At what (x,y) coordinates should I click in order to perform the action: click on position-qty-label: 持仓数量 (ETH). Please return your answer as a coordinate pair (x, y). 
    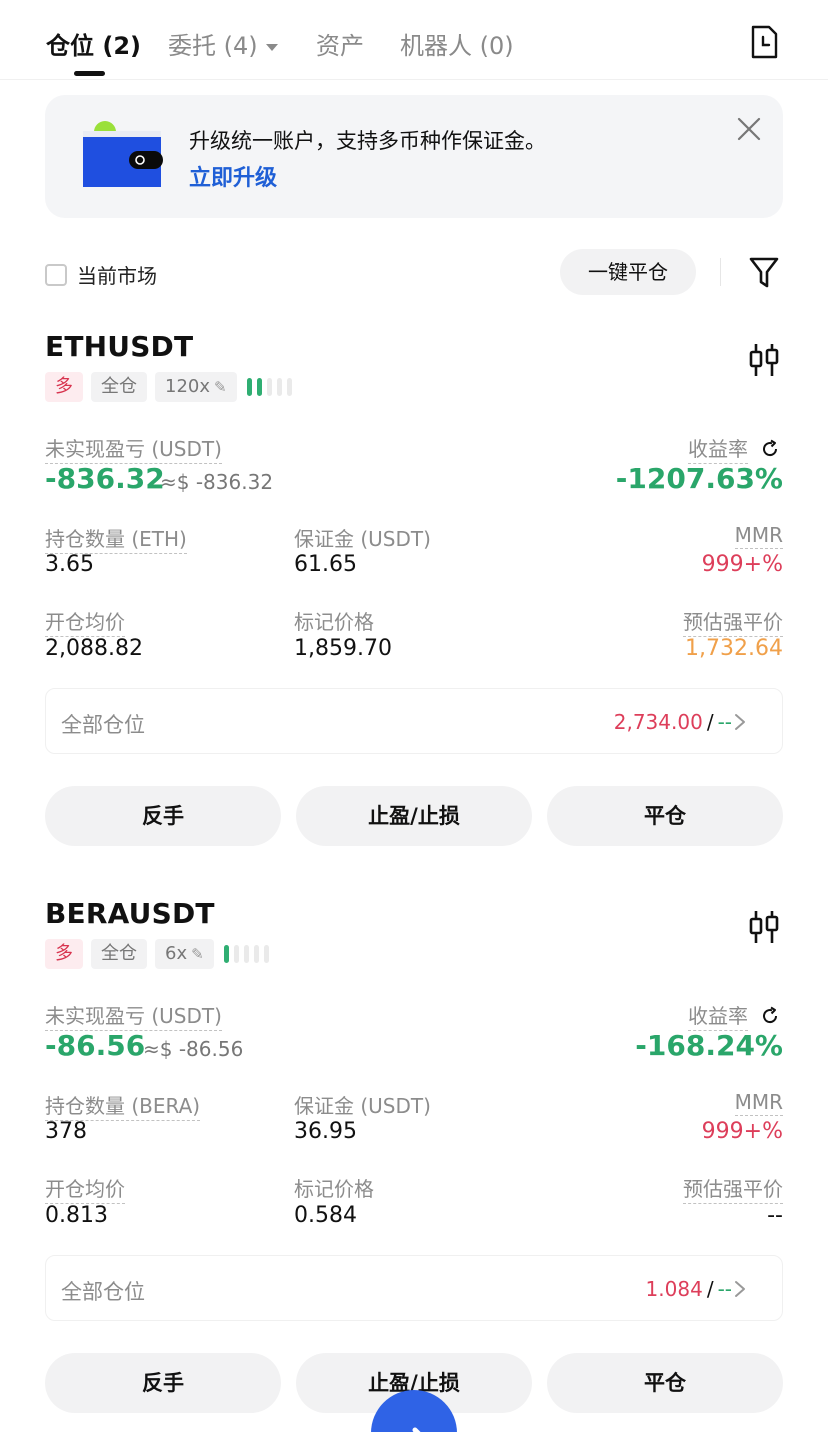
    Looking at the image, I should click on (116, 538).